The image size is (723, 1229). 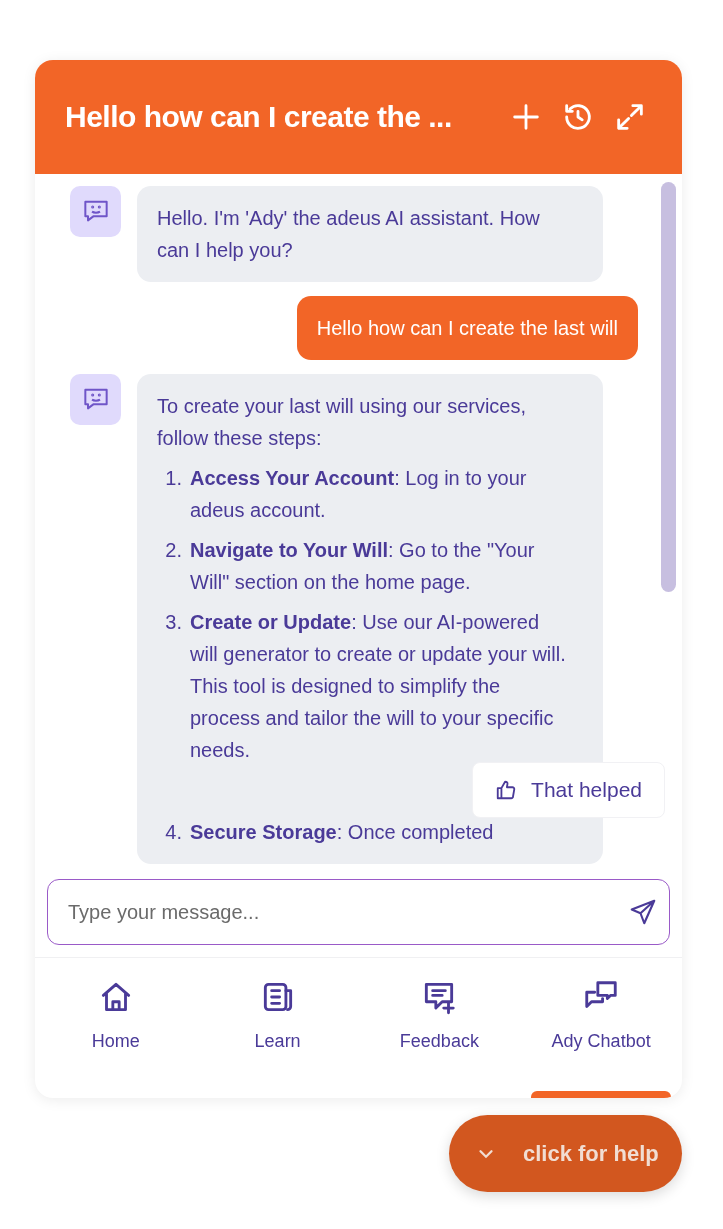 What do you see at coordinates (439, 1038) in the screenshot?
I see `nav-item: Feedback` at bounding box center [439, 1038].